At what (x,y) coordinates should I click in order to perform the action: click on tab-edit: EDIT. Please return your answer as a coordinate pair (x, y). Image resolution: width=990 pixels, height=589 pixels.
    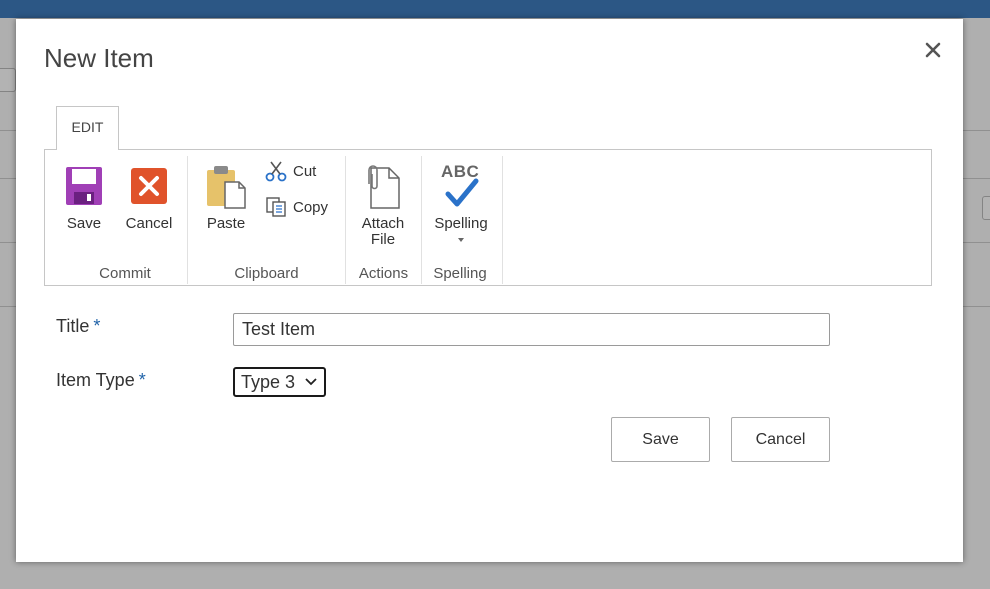
    Looking at the image, I should click on (87, 128).